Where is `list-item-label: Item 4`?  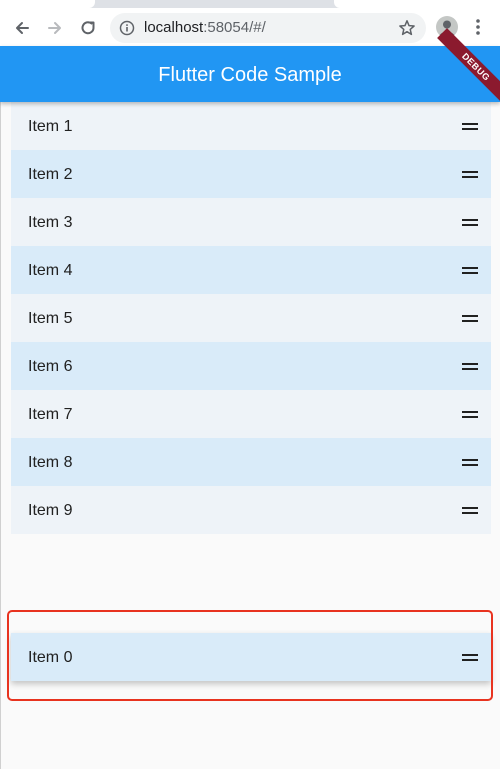
list-item-label: Item 4 is located at coordinates (50, 270).